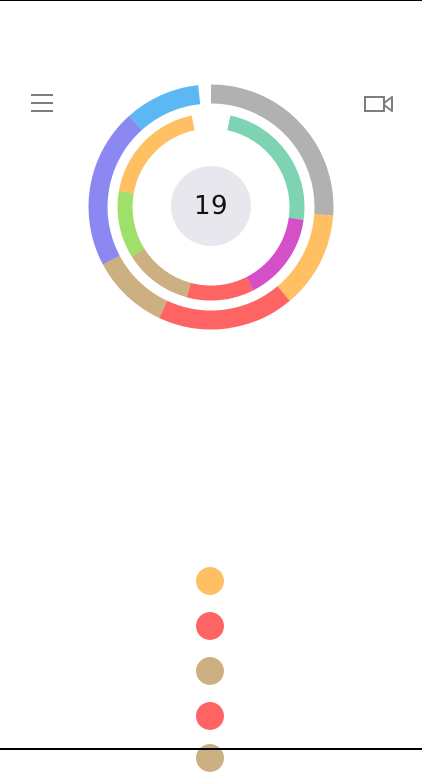 The height and width of the screenshot is (772, 422). I want to click on score-value: 19, so click(211, 206).